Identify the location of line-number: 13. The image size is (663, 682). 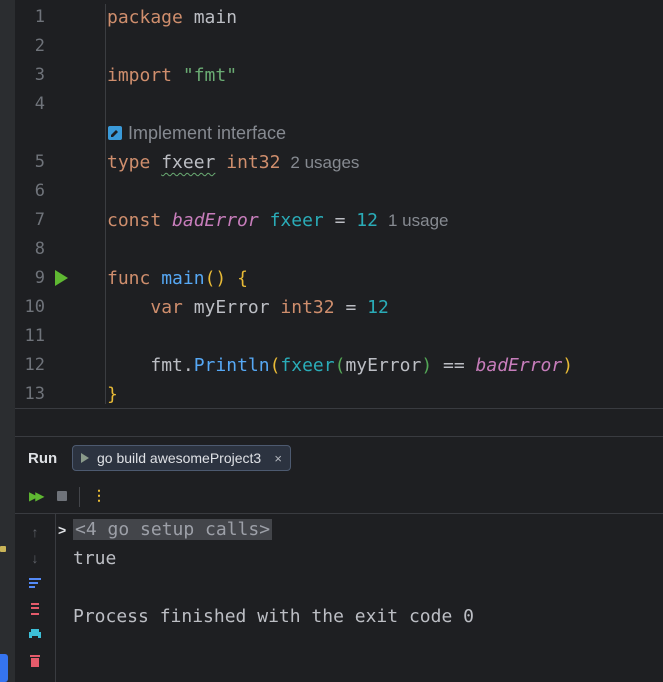
(34, 394).